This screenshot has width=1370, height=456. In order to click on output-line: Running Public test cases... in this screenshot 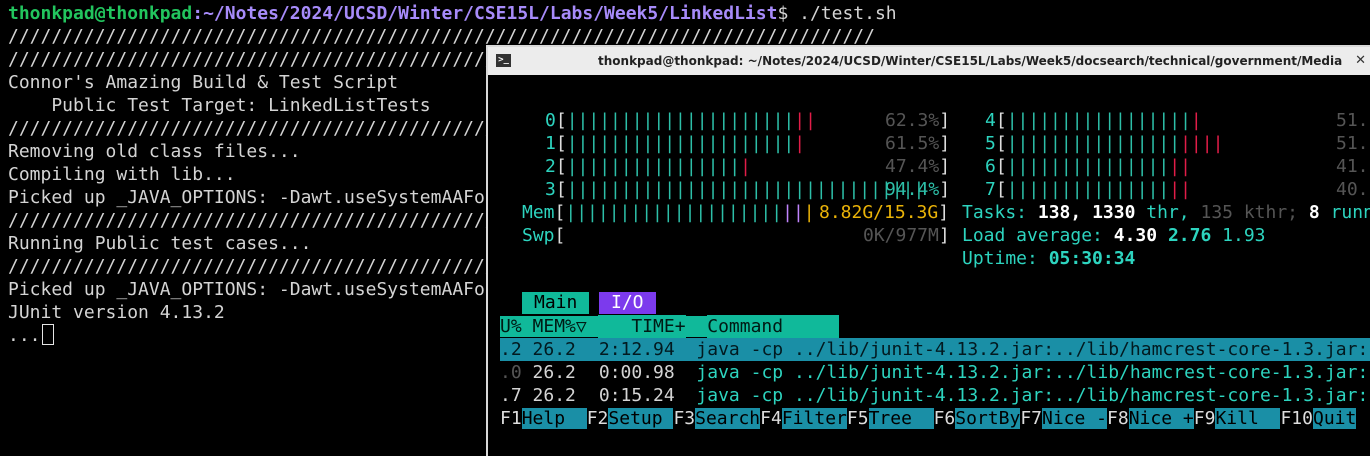, I will do `click(160, 243)`.